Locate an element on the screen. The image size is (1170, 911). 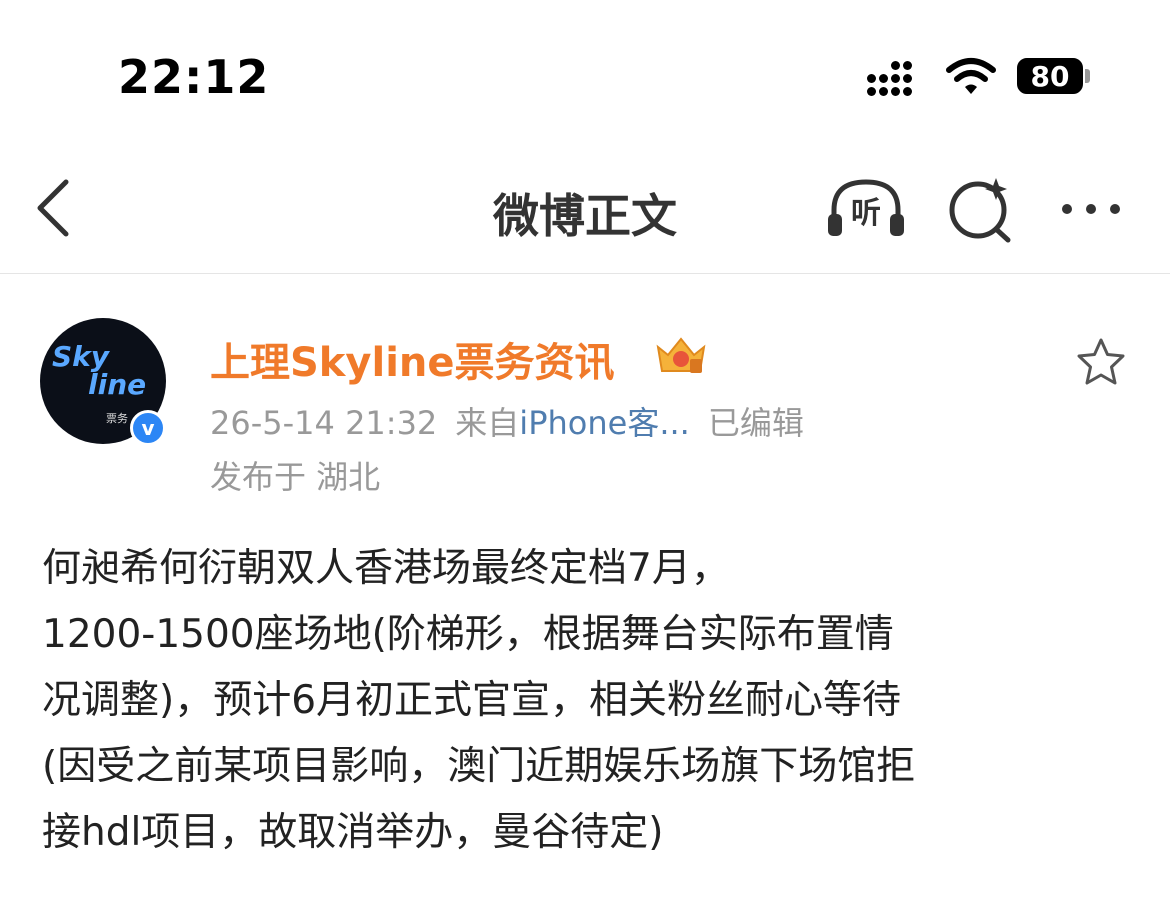
content-line: 1200-1500座场地(阶梯形，根据舞台实际布置情 is located at coordinates (468, 634).